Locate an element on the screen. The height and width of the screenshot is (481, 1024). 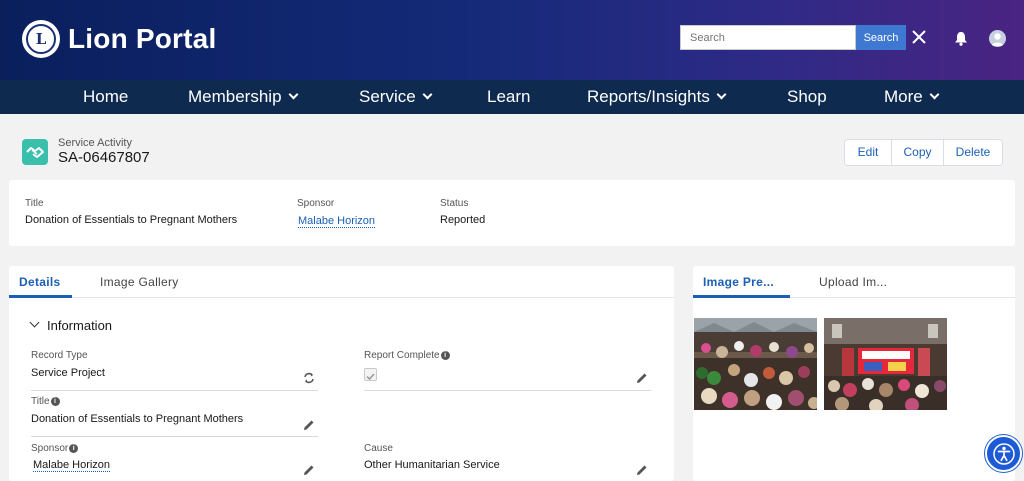
accessibility-icon is located at coordinates (1003, 453).